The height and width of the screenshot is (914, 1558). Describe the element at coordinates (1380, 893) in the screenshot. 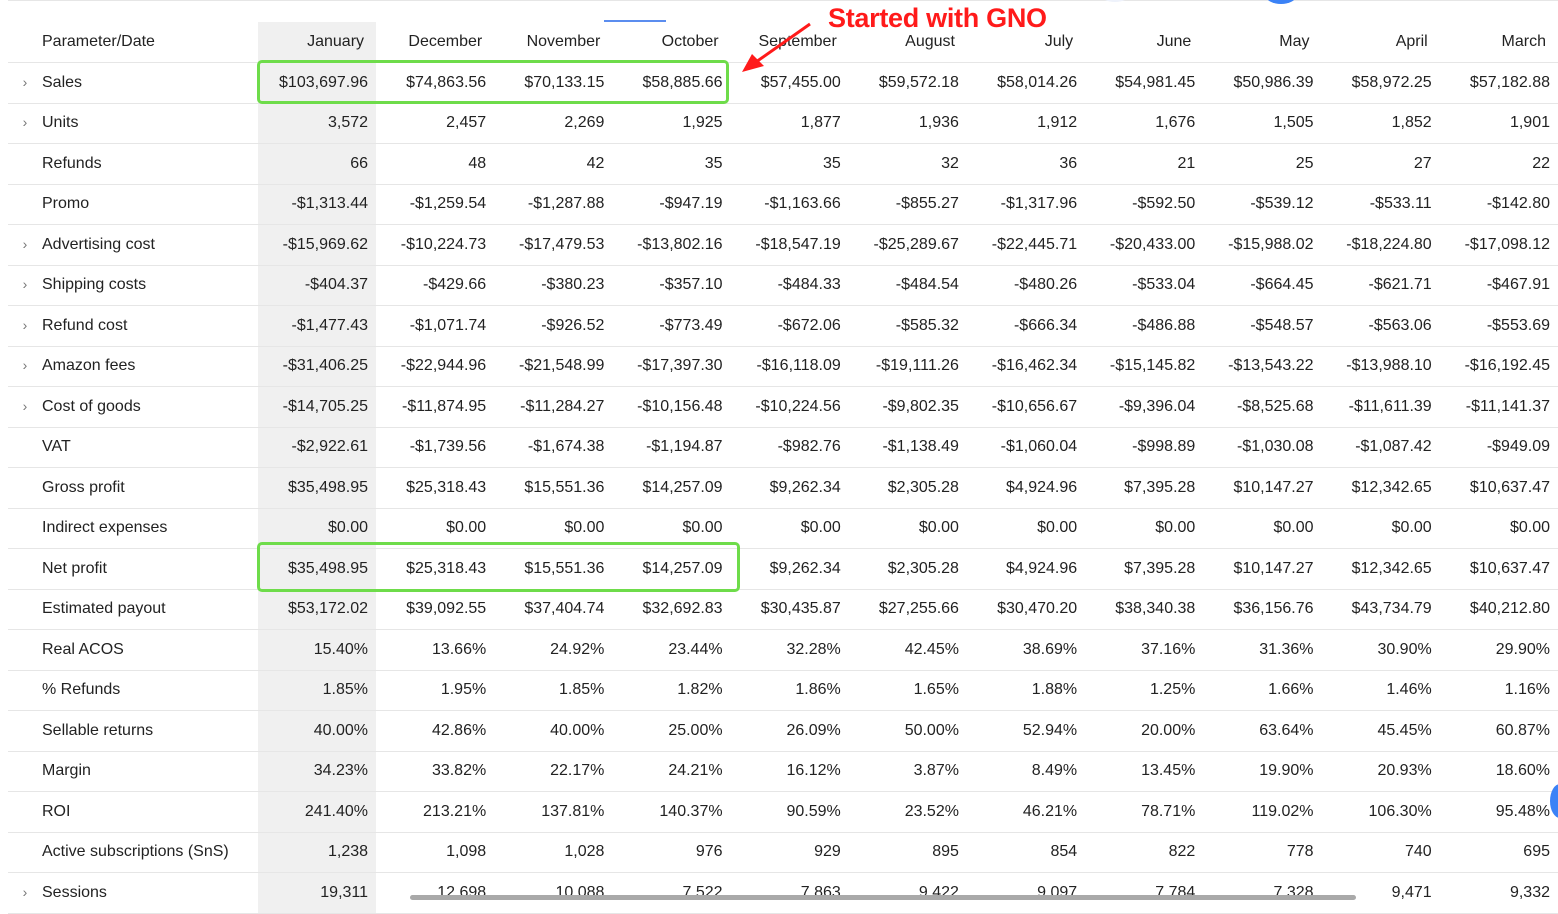

I see `cell-value: 9,471` at that location.